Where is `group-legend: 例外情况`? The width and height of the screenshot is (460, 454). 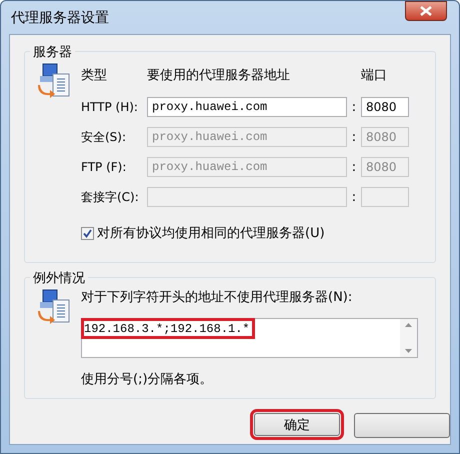 group-legend: 例外情况 is located at coordinates (59, 278).